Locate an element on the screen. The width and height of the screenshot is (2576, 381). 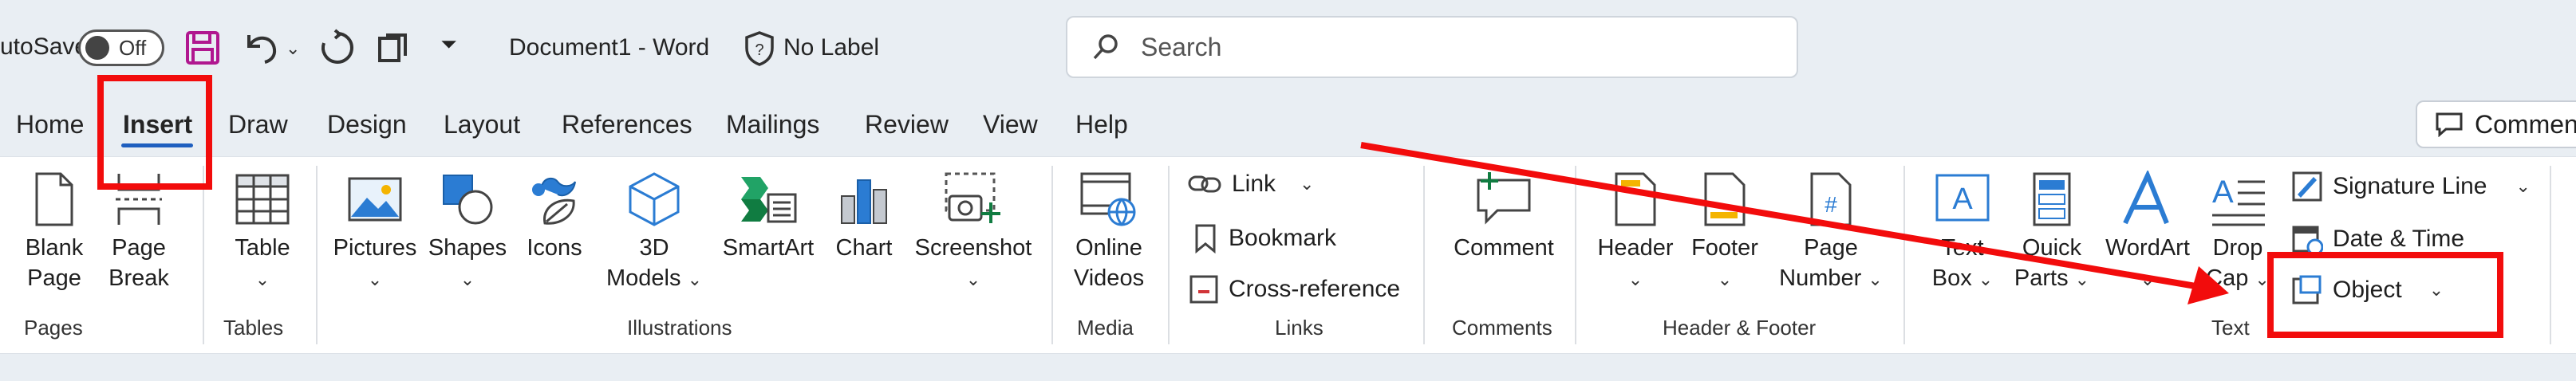
annotation-arrow is located at coordinates (1794, 223).